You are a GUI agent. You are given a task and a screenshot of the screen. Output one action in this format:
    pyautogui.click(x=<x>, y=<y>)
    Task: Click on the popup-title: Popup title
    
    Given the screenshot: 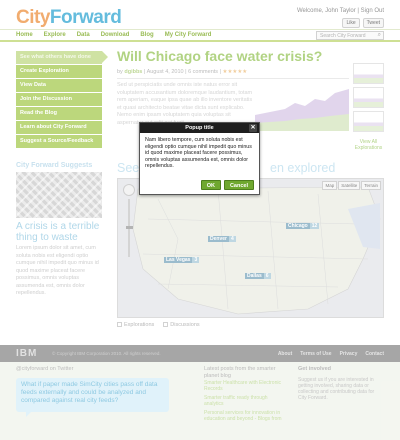 What is the action you would take?
    pyautogui.click(x=199, y=128)
    